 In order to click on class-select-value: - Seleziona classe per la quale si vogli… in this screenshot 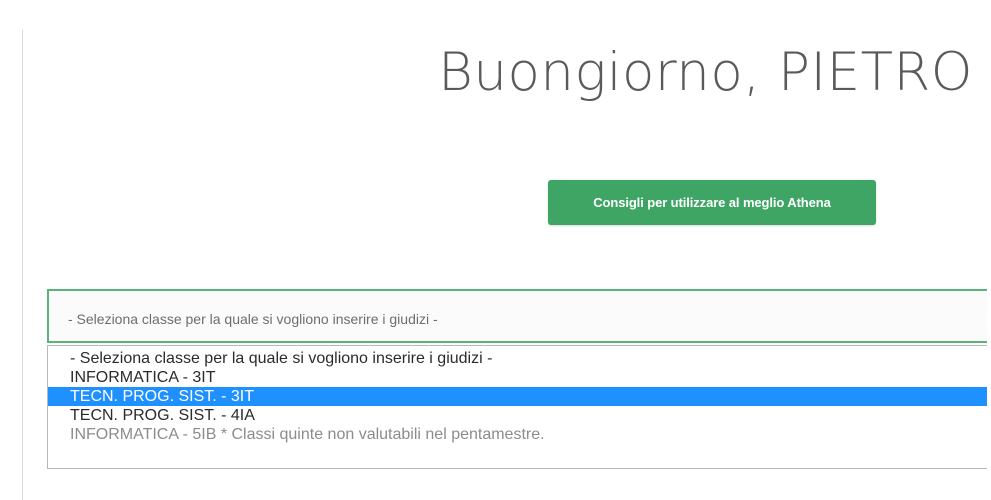, I will do `click(253, 319)`.